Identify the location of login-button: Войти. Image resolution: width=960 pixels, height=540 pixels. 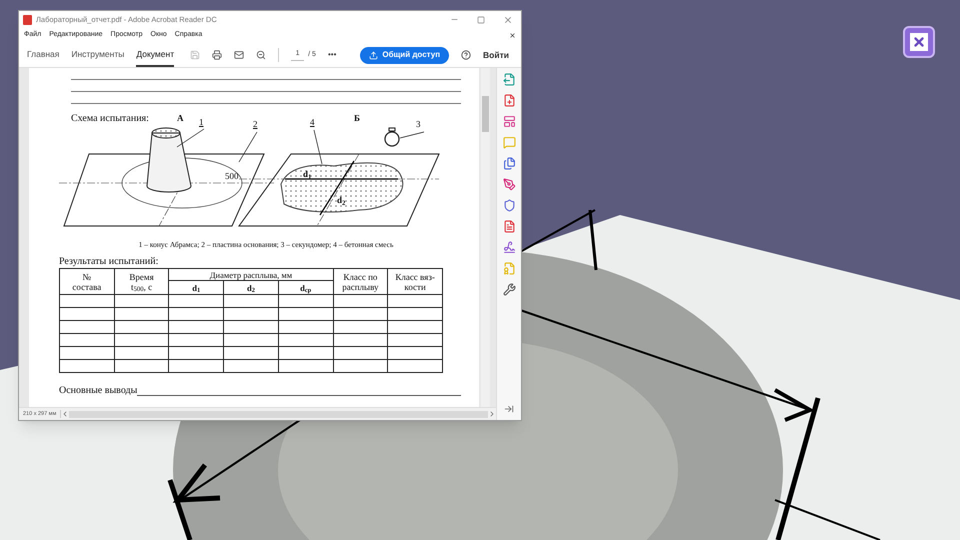
(496, 55).